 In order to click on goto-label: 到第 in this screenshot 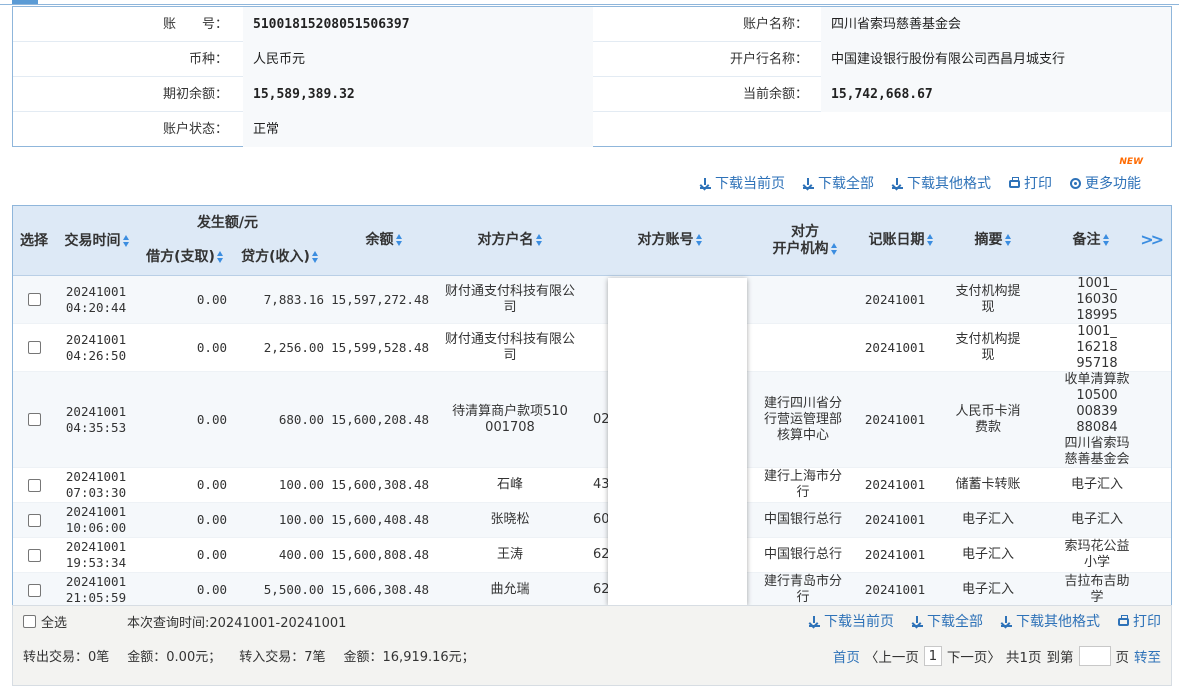, I will do `click(1060, 658)`.